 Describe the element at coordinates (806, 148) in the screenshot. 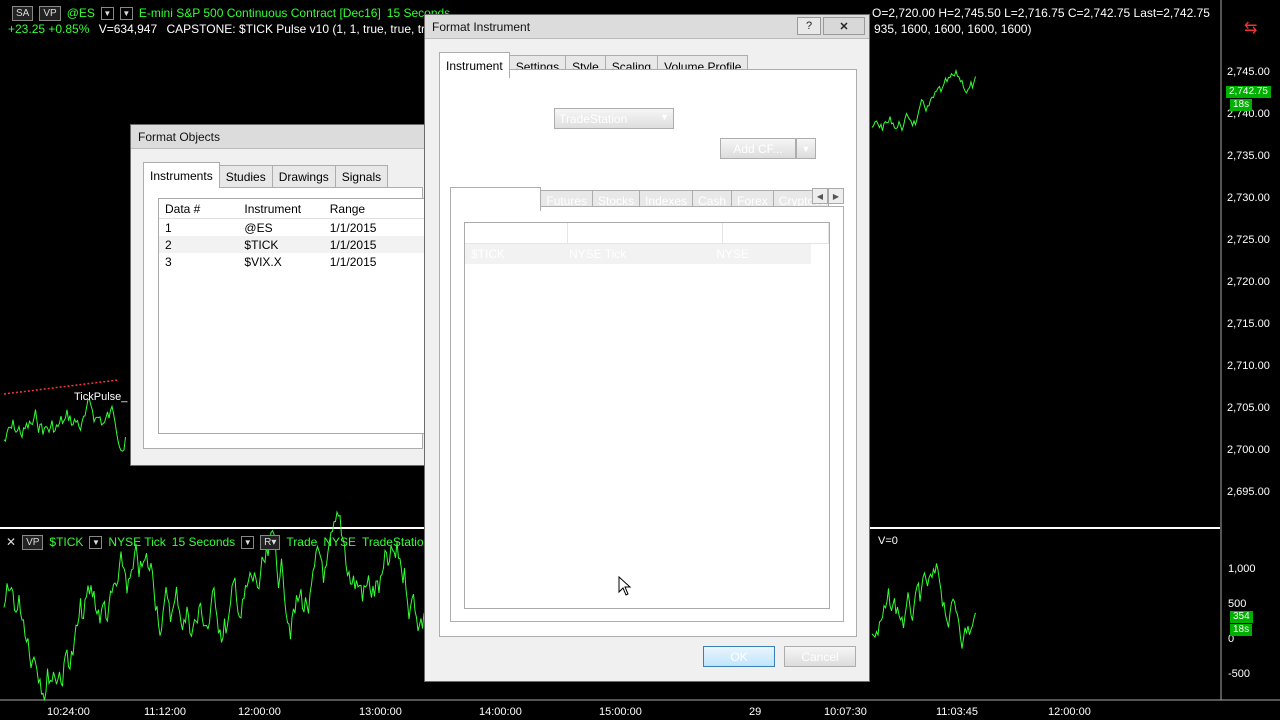

I see `add-cf-dropdown-button: ▼` at that location.